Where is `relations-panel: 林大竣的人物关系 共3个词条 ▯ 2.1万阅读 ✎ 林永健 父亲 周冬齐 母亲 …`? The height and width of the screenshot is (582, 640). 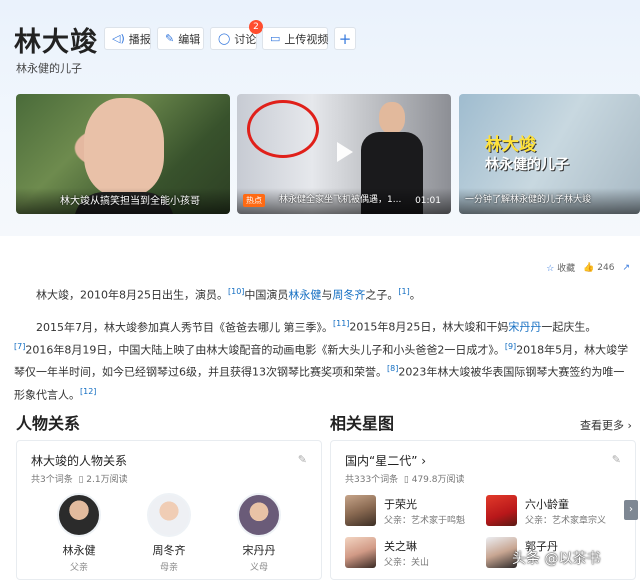 relations-panel: 林大竣的人物关系 共3个词条 ▯ 2.1万阅读 ✎ 林永健 父亲 周冬齐 母亲 … is located at coordinates (169, 510).